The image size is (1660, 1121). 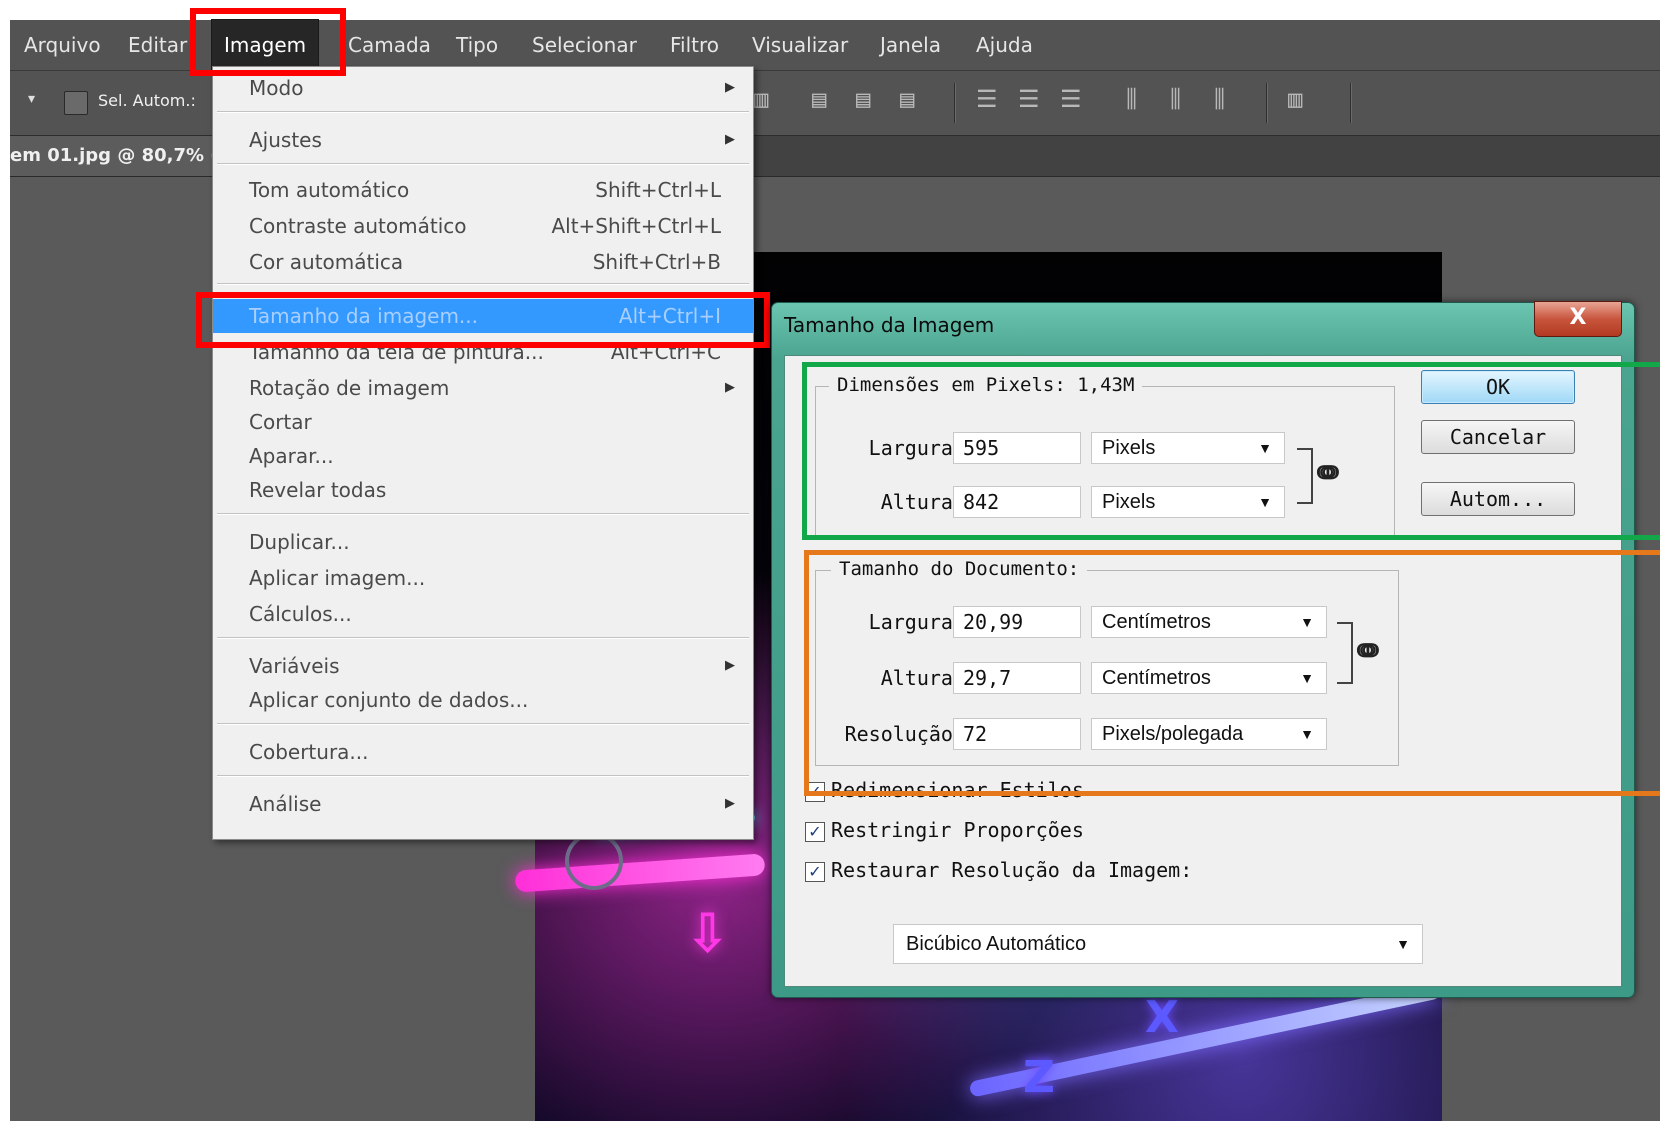 I want to click on neon-light-strip, so click(x=640, y=873).